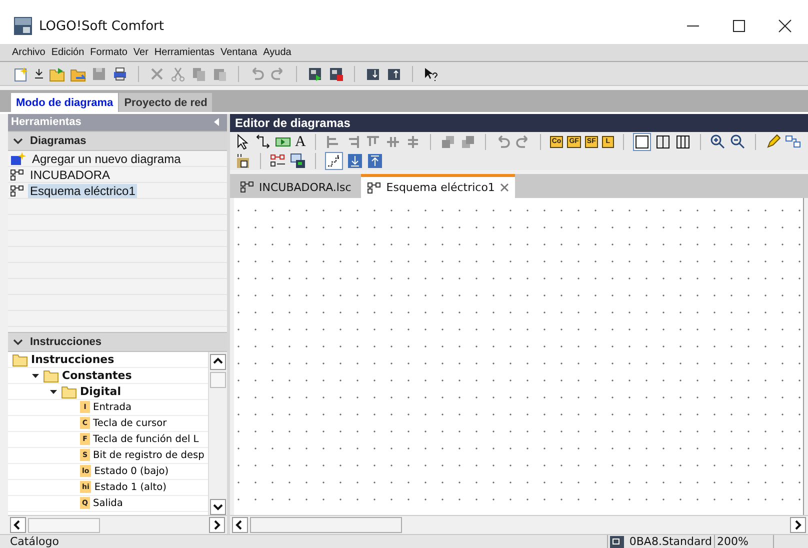  What do you see at coordinates (438, 186) in the screenshot?
I see `editor-tab: Esquema eléctrico1` at bounding box center [438, 186].